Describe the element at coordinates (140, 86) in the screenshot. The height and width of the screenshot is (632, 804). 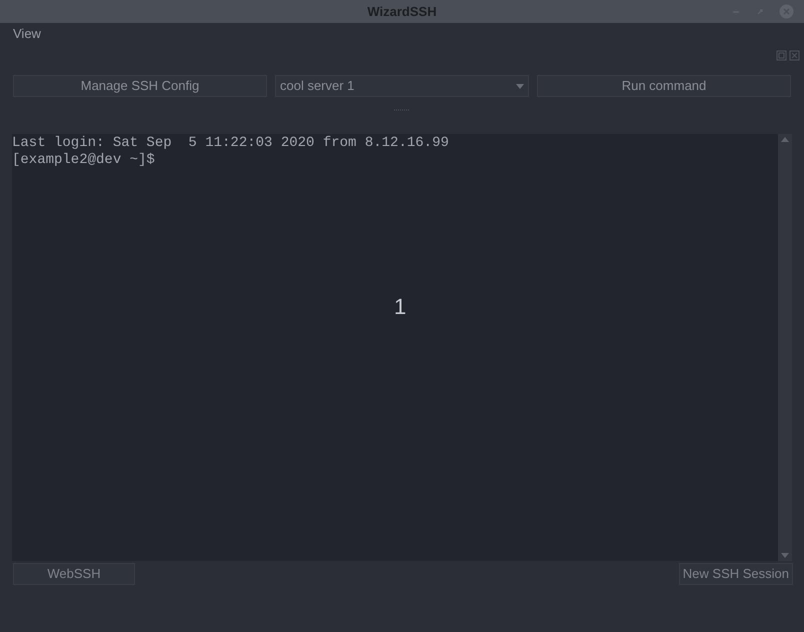
I see `manage-ssh-config-button: Manage SSH Config` at that location.